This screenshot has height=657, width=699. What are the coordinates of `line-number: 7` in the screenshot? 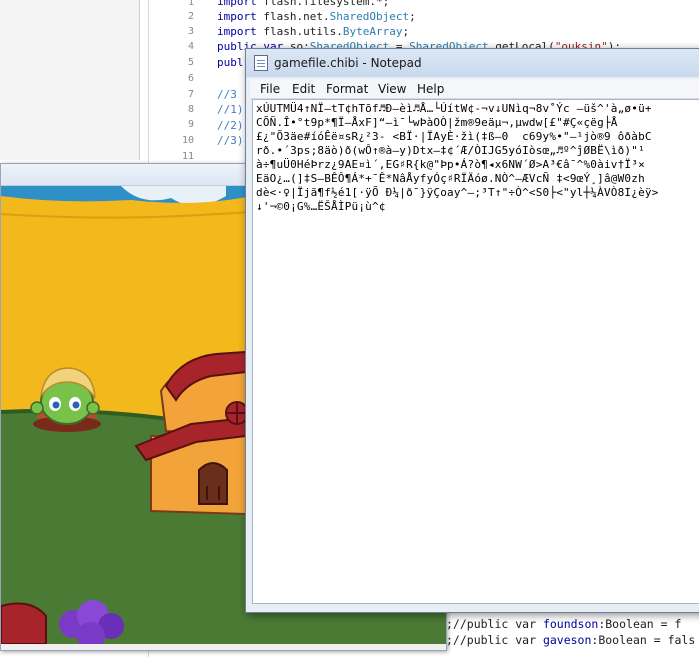 It's located at (190, 94).